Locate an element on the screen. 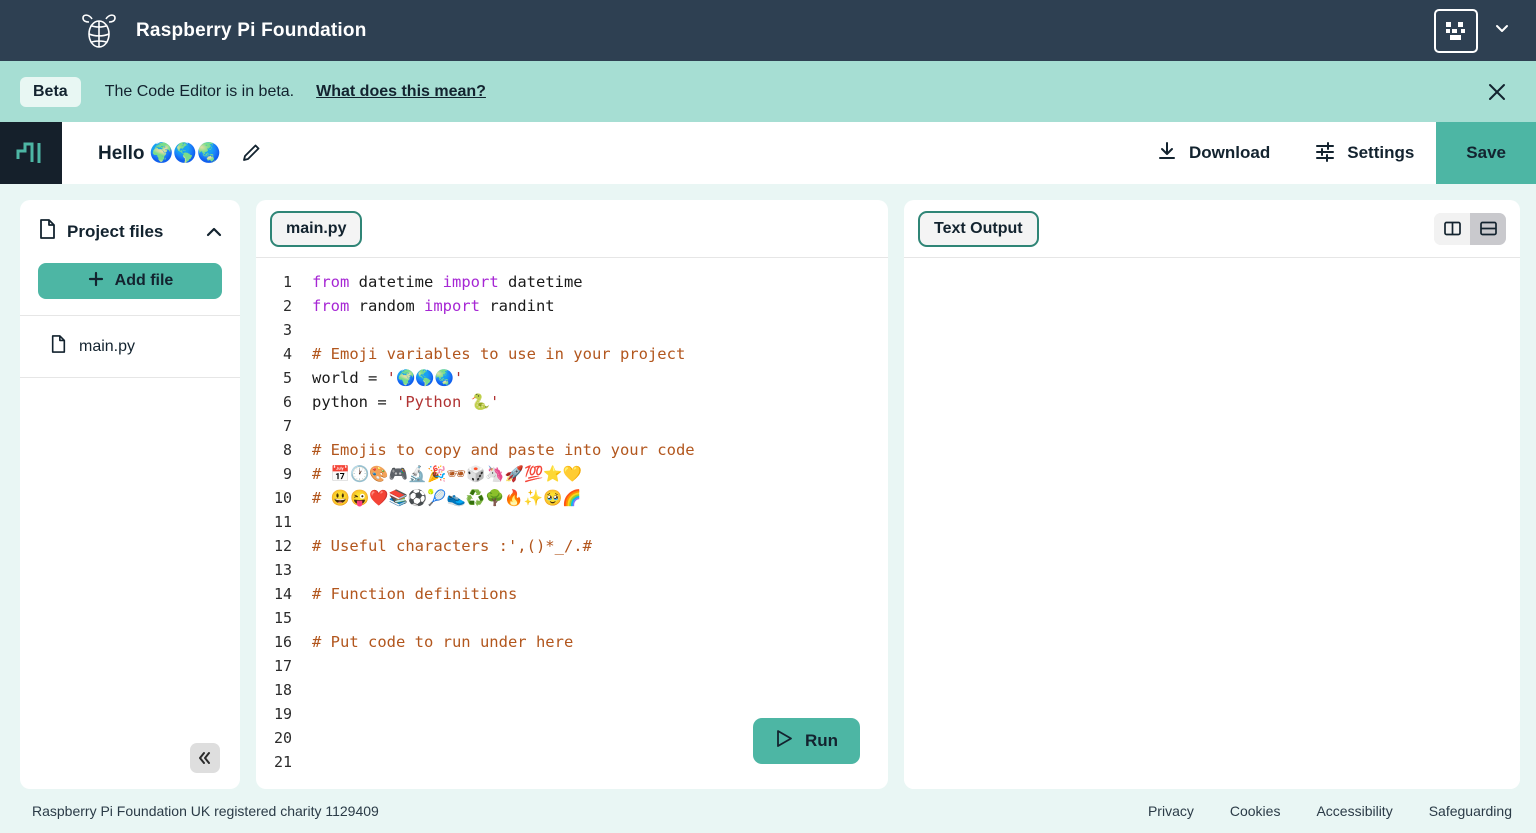  line-number: 18 is located at coordinates (282, 690).